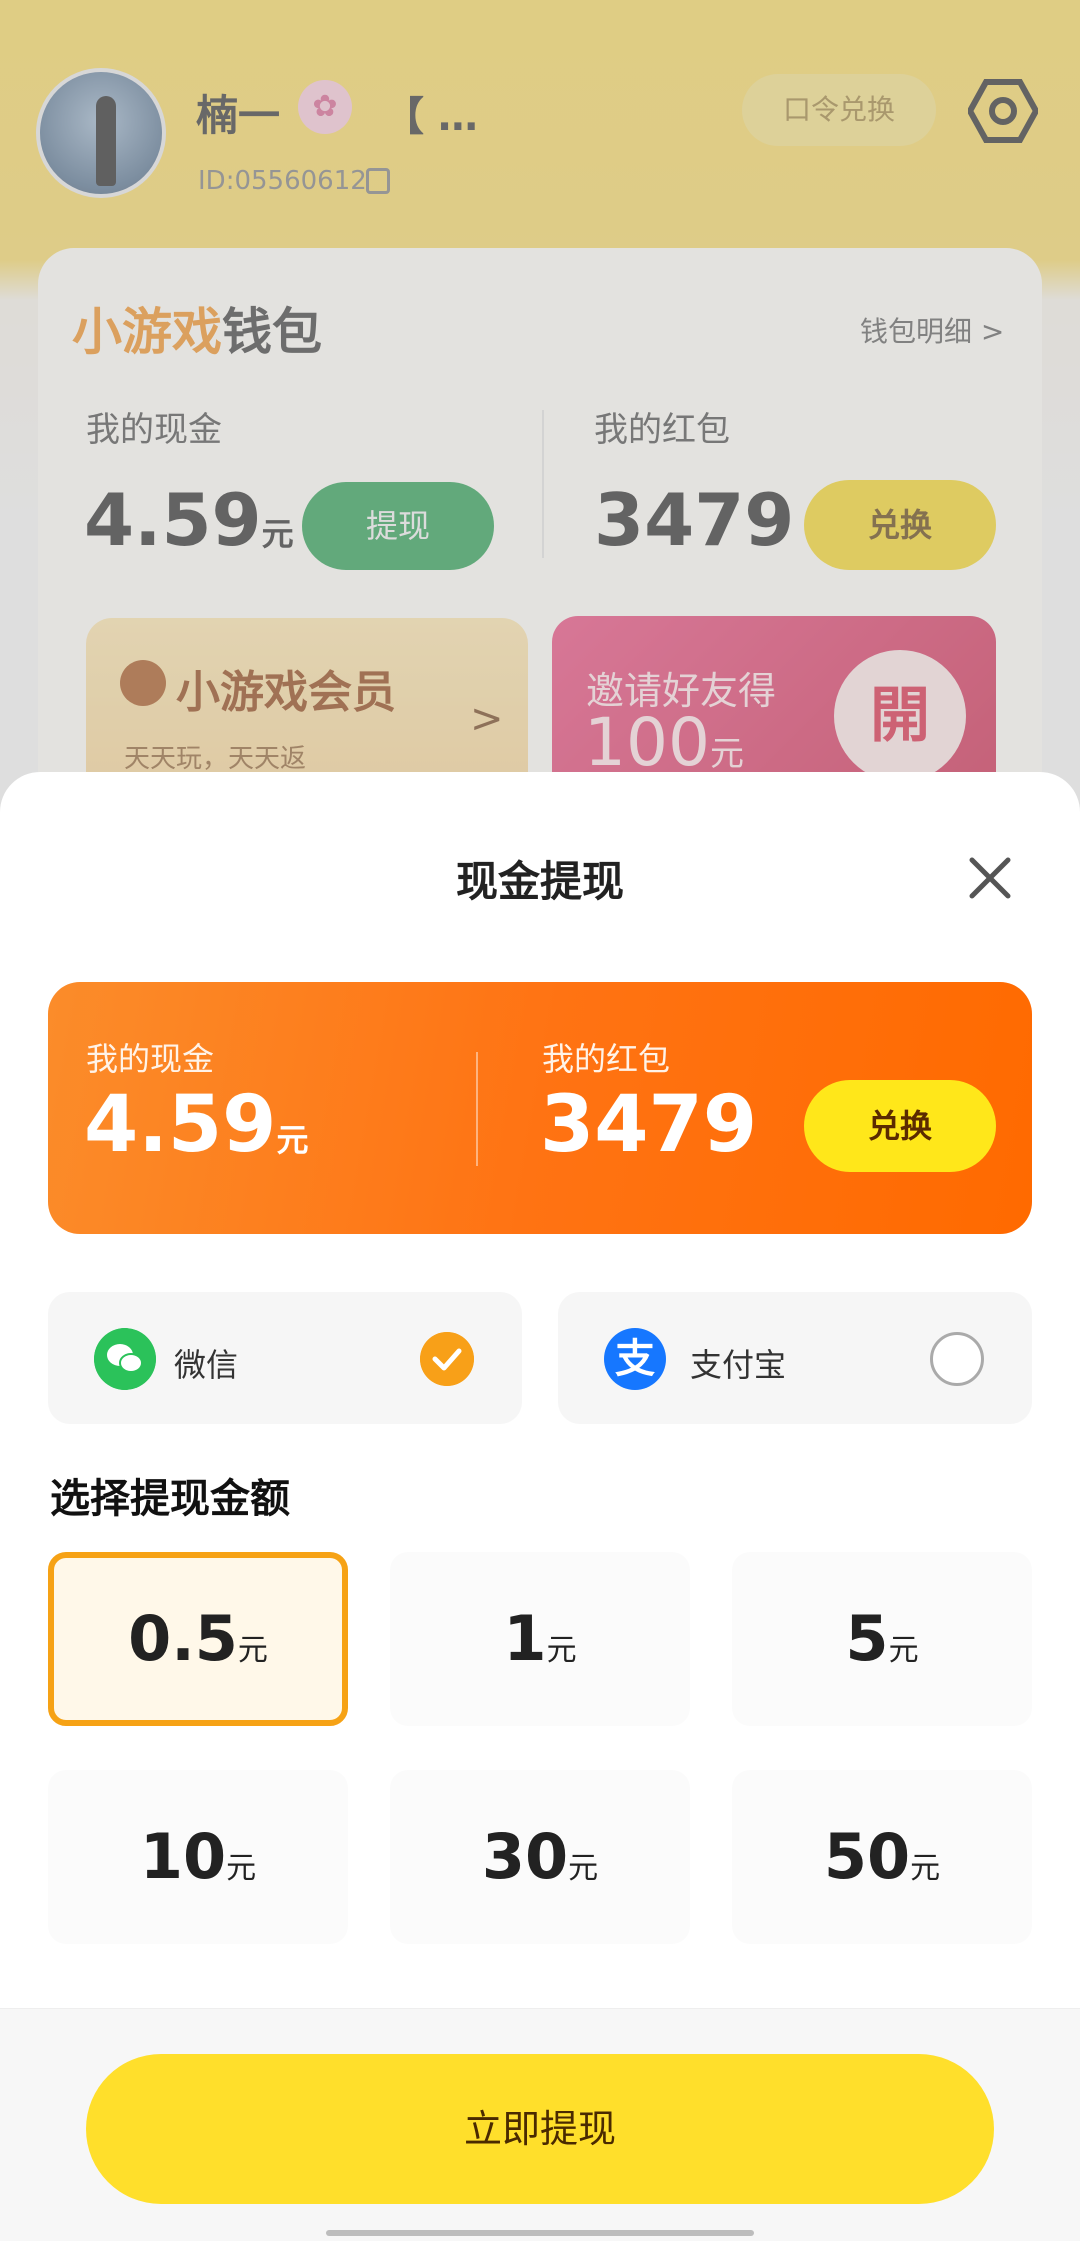 This screenshot has width=1080, height=2241. What do you see at coordinates (539, 881) in the screenshot?
I see `sheet-title: 现金提现` at bounding box center [539, 881].